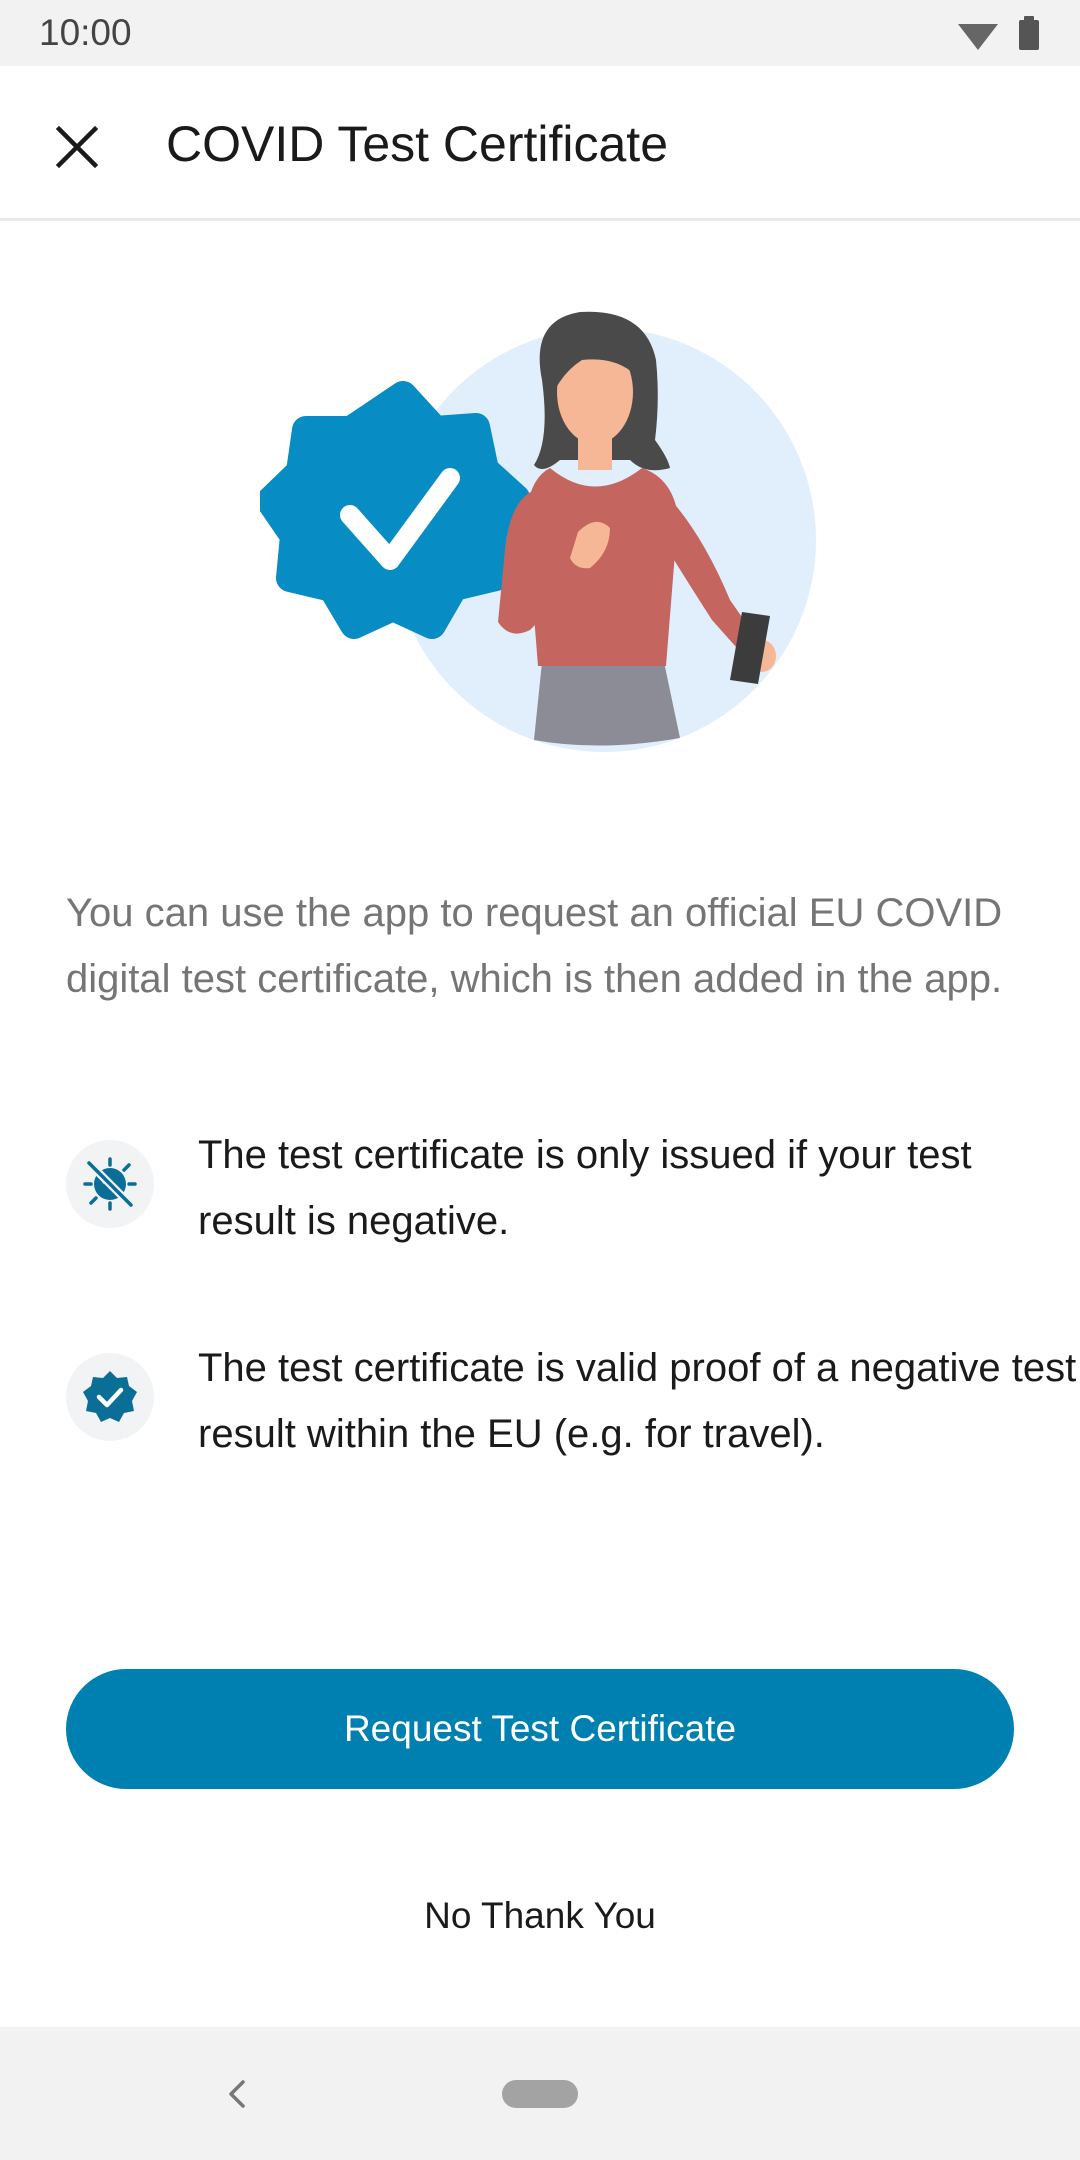 Image resolution: width=1080 pixels, height=2160 pixels. I want to click on no-thank-you-button: No Thank You, so click(540, 1916).